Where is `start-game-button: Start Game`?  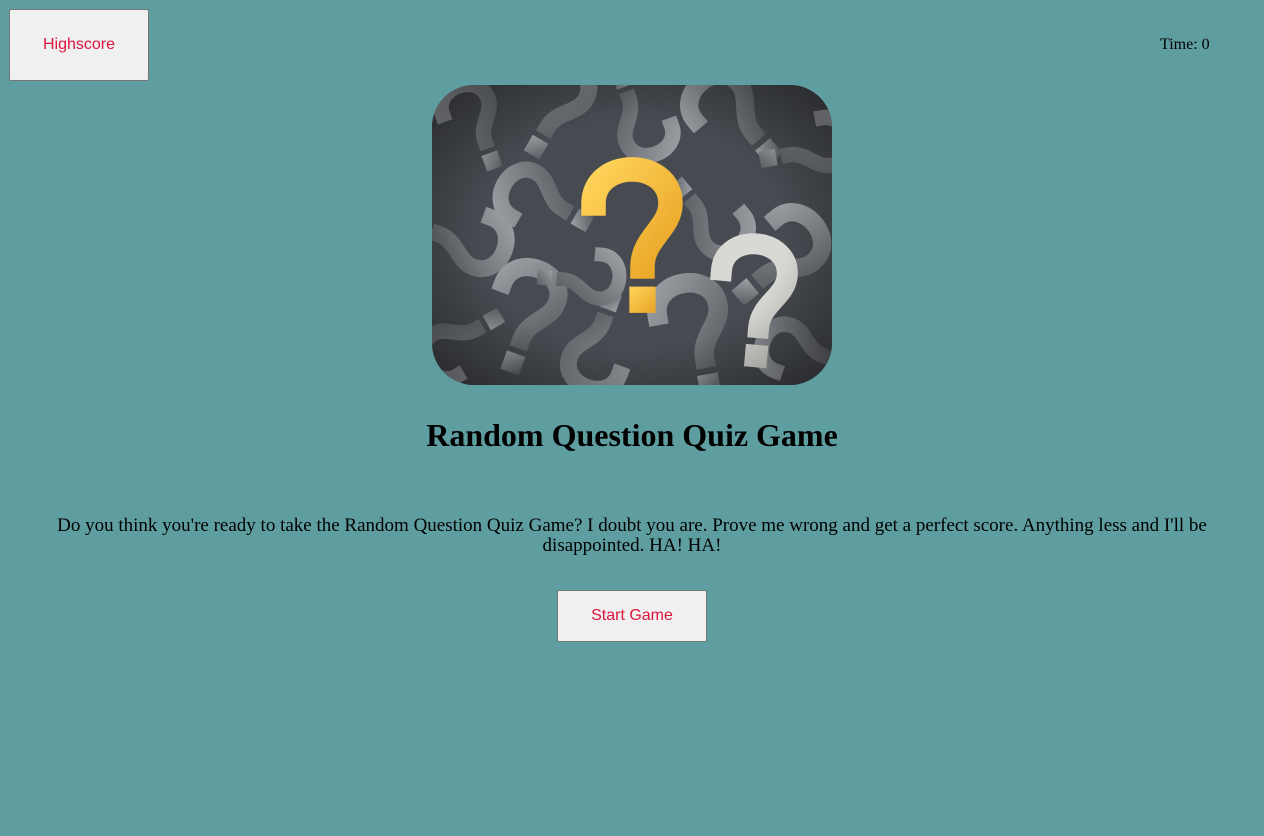 start-game-button: Start Game is located at coordinates (632, 616).